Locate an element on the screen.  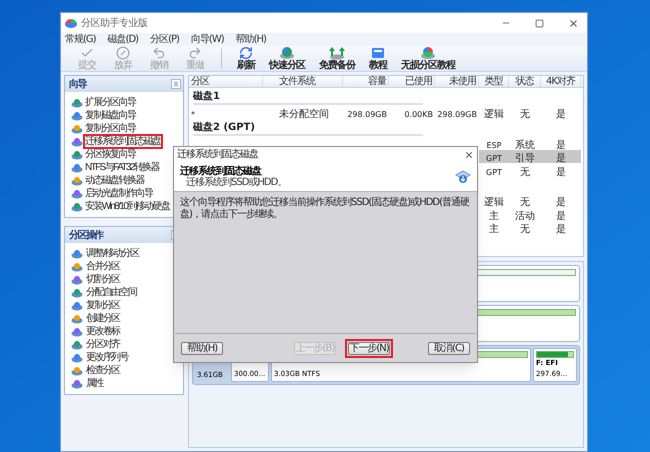
window-title: 分区助手专业版 is located at coordinates (114, 23).